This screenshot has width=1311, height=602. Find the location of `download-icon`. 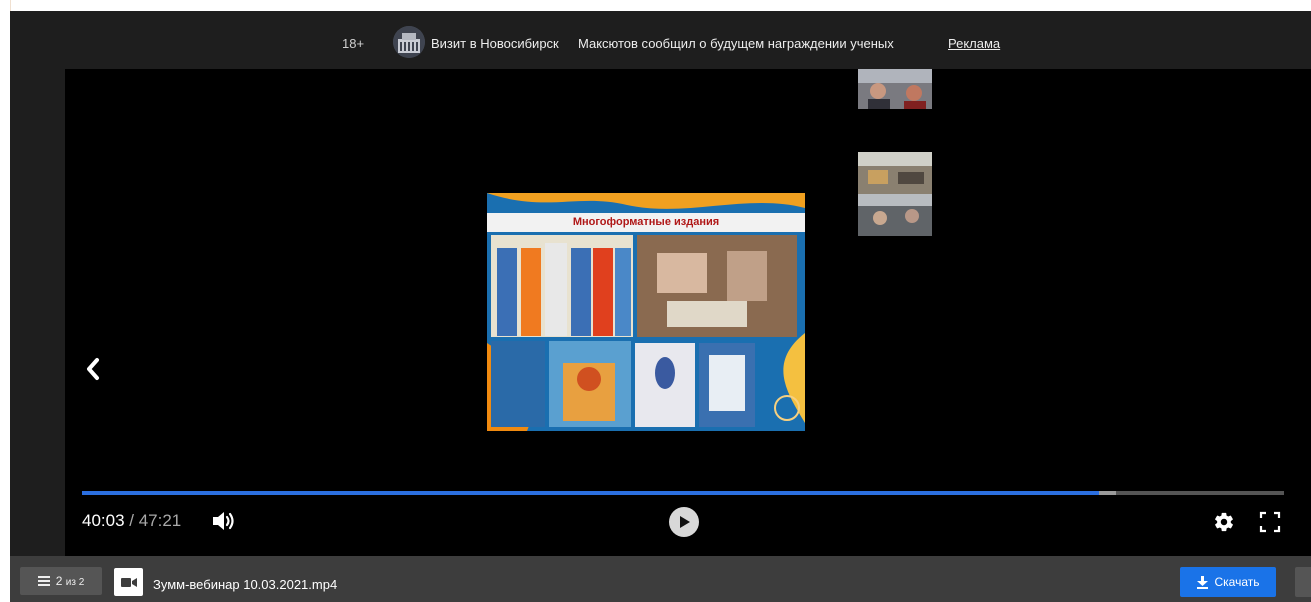

download-icon is located at coordinates (1202, 582).